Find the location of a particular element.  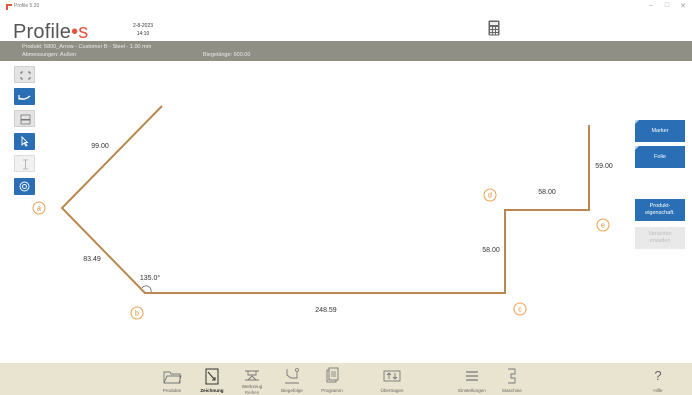

point-label-c: c is located at coordinates (520, 309).